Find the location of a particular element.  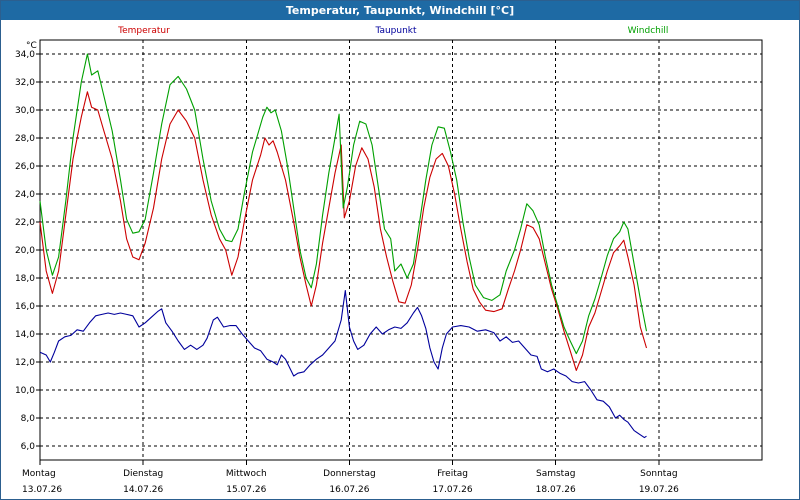

y-tick-label: 28,0 is located at coordinates (25, 139).